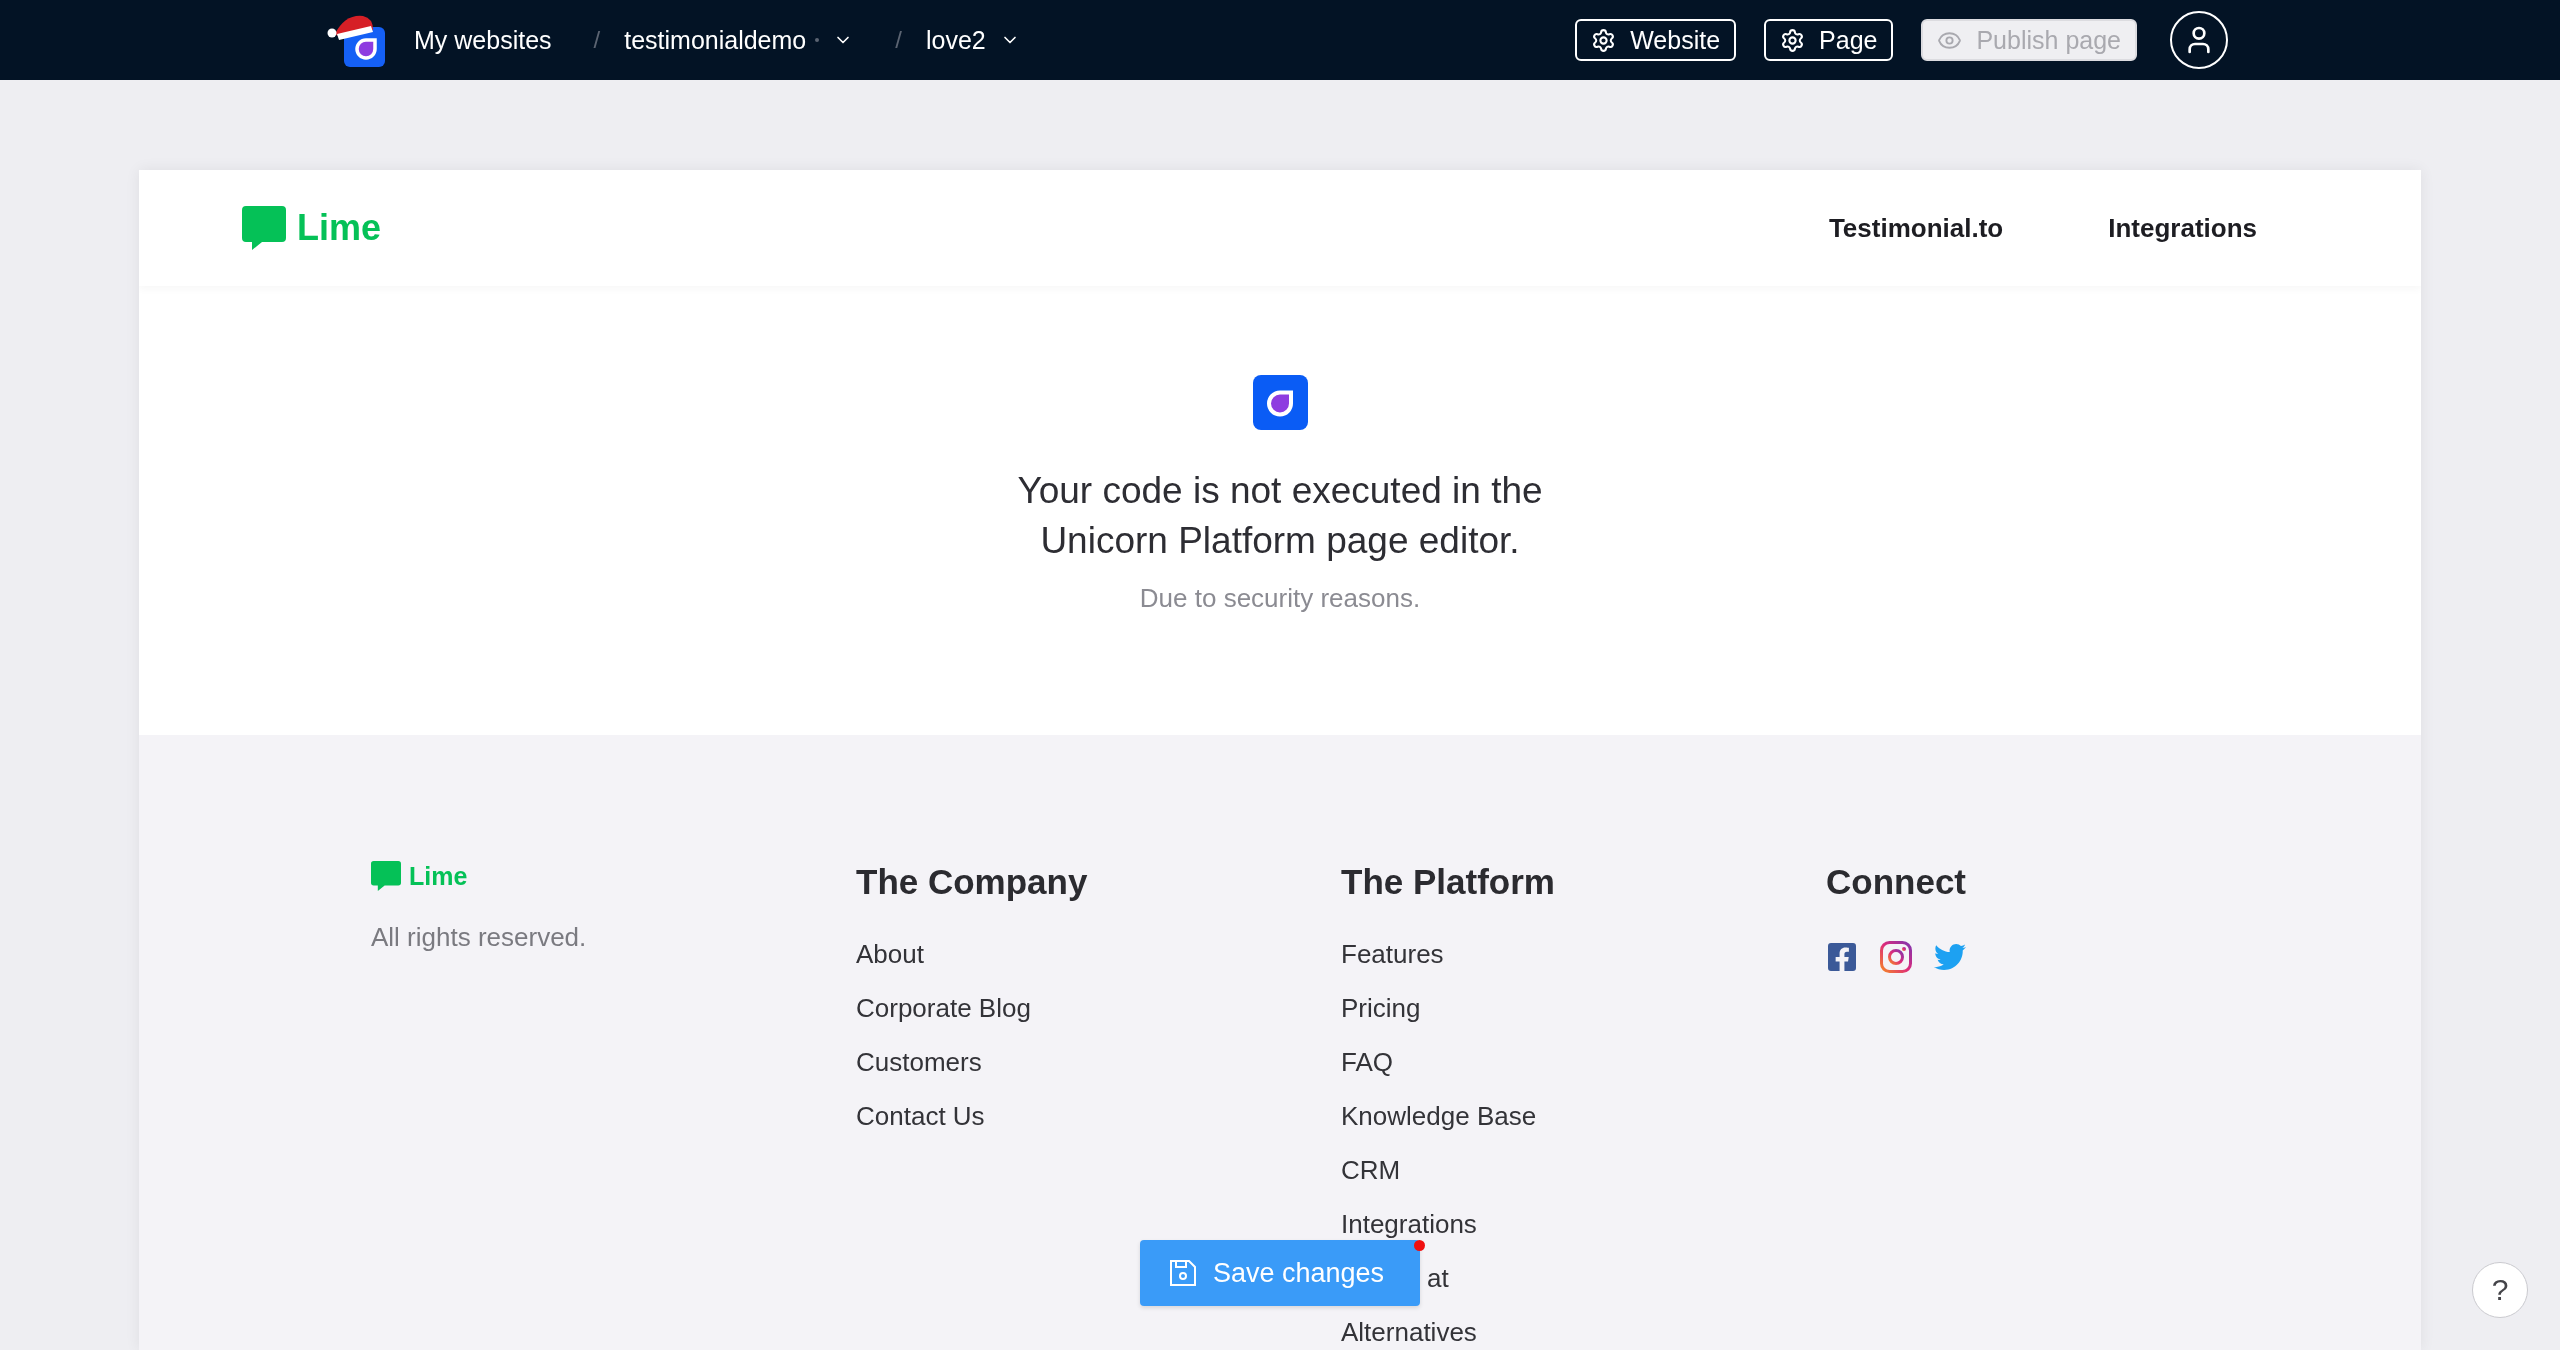 Image resolution: width=2560 pixels, height=1350 pixels. What do you see at coordinates (1896, 882) in the screenshot?
I see `footer-column-title: Connect` at bounding box center [1896, 882].